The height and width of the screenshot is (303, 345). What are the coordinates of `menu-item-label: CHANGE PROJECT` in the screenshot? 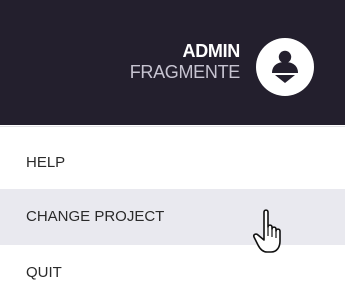 It's located at (95, 216).